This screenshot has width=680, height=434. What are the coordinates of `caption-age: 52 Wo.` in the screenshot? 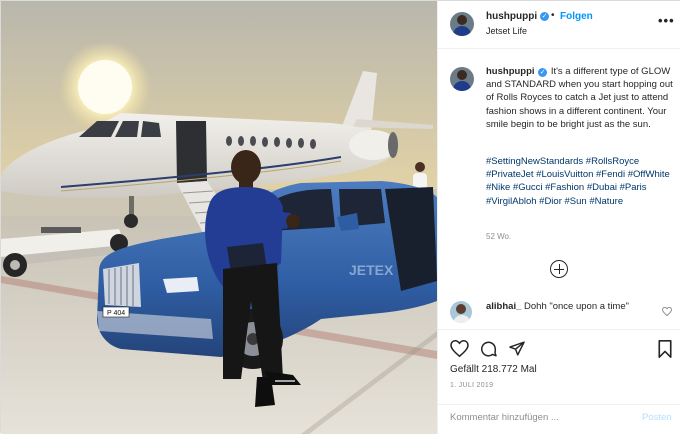 It's located at (499, 236).